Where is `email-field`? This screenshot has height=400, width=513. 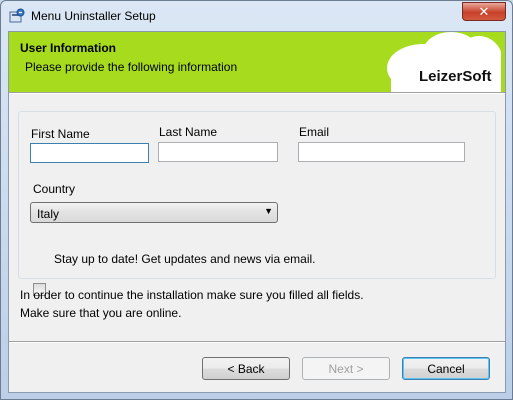
email-field is located at coordinates (381, 152).